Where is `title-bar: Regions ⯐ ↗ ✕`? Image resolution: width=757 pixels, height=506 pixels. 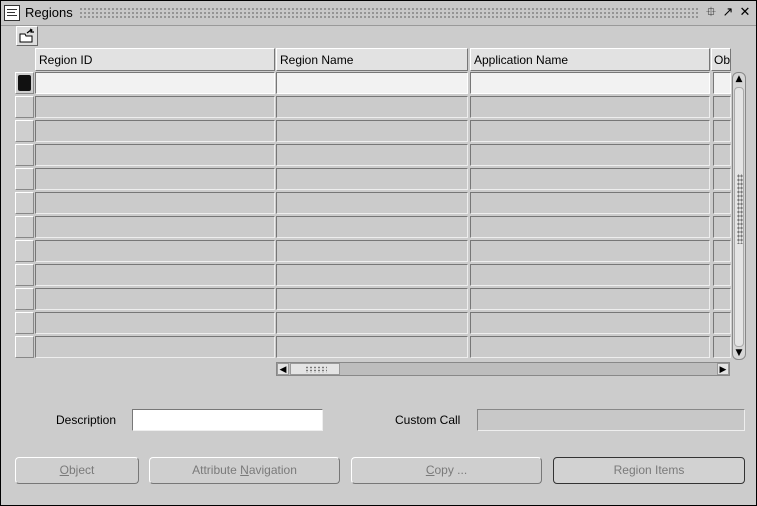
title-bar: Regions ⯐ ↗ ✕ is located at coordinates (378, 13).